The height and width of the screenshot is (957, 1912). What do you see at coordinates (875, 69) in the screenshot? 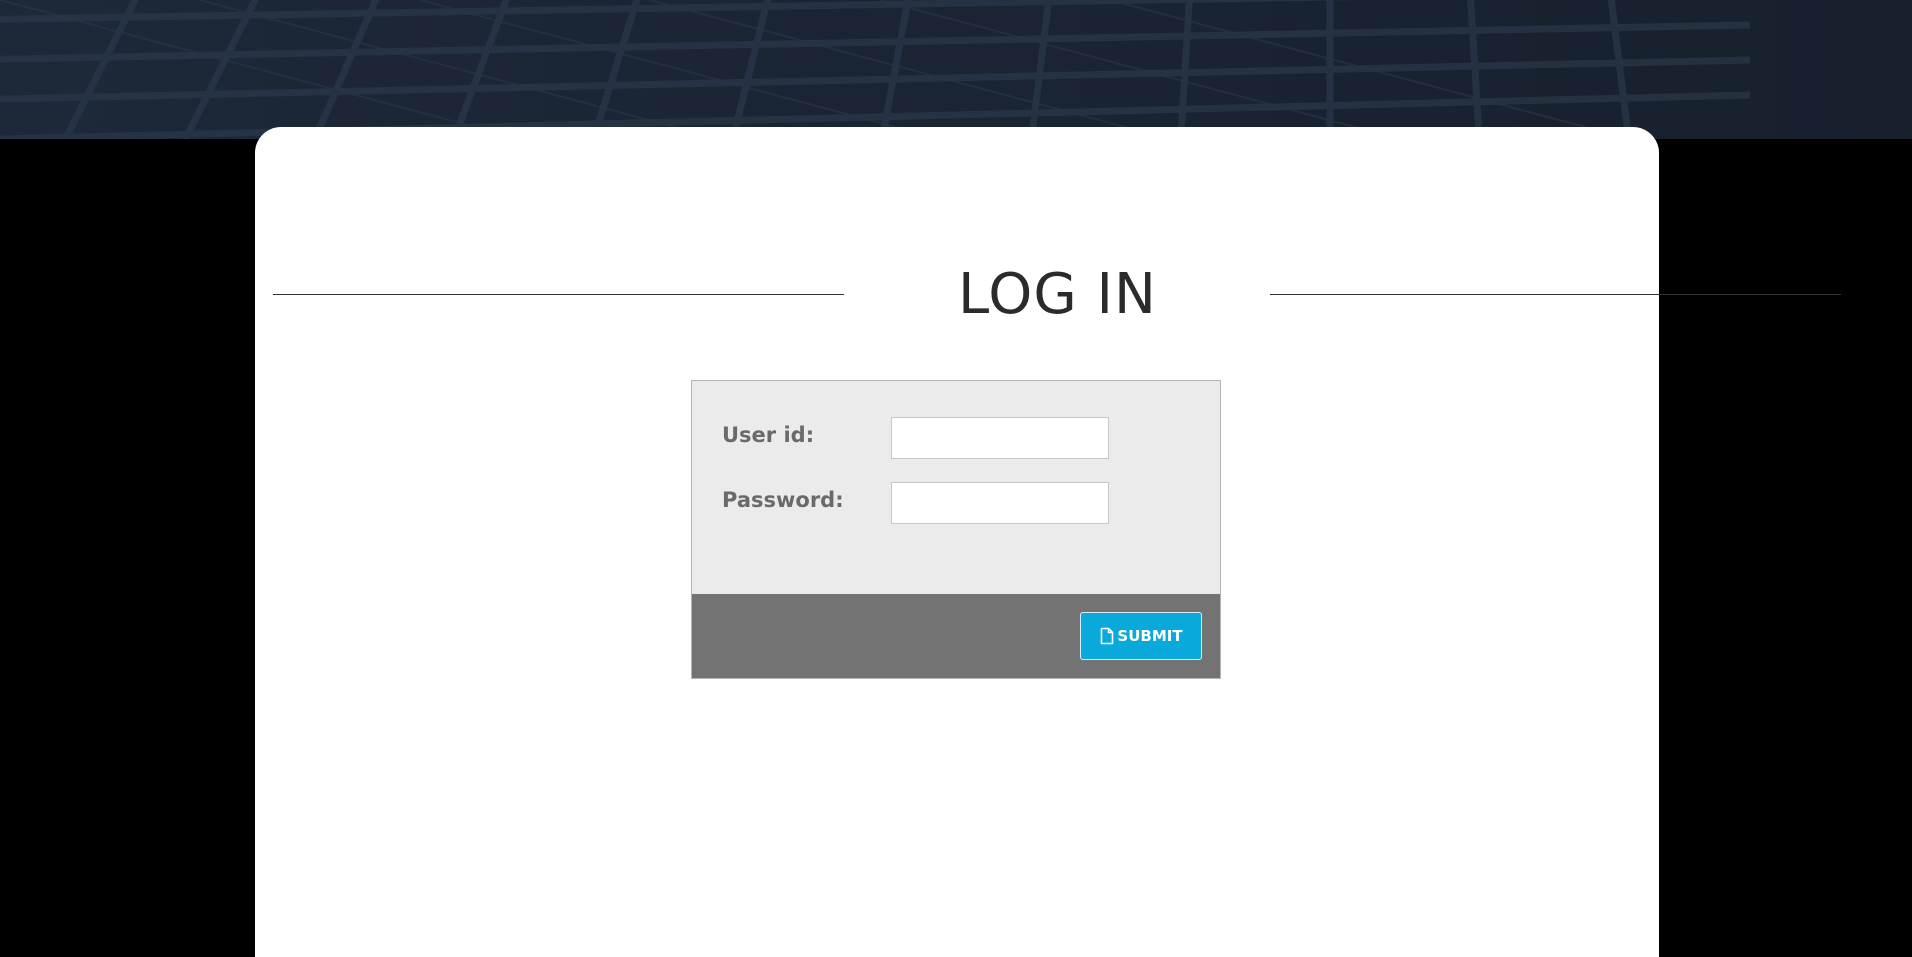
I see `banner-grid-pattern` at bounding box center [875, 69].